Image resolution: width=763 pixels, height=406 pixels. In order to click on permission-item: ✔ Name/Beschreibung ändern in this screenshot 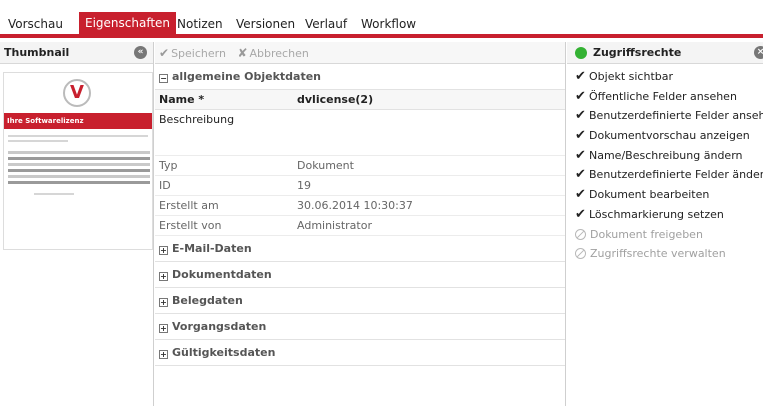, I will do `click(665, 156)`.